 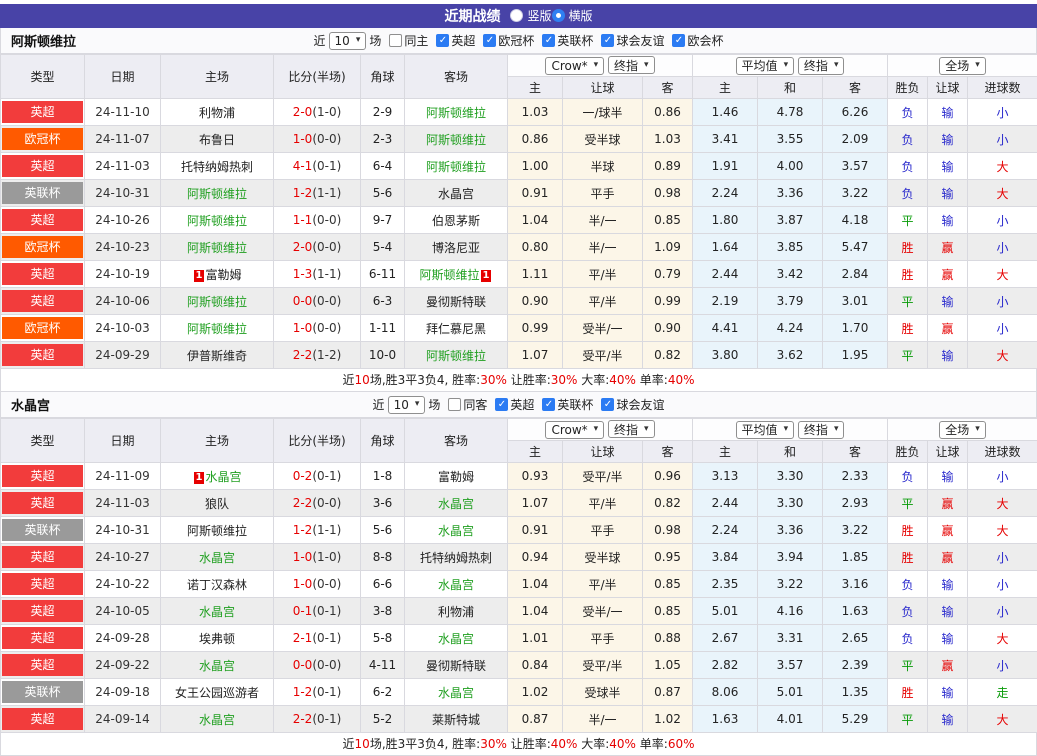 I want to click on title-bar: 近期战绩 竖版横版, so click(x=518, y=16).